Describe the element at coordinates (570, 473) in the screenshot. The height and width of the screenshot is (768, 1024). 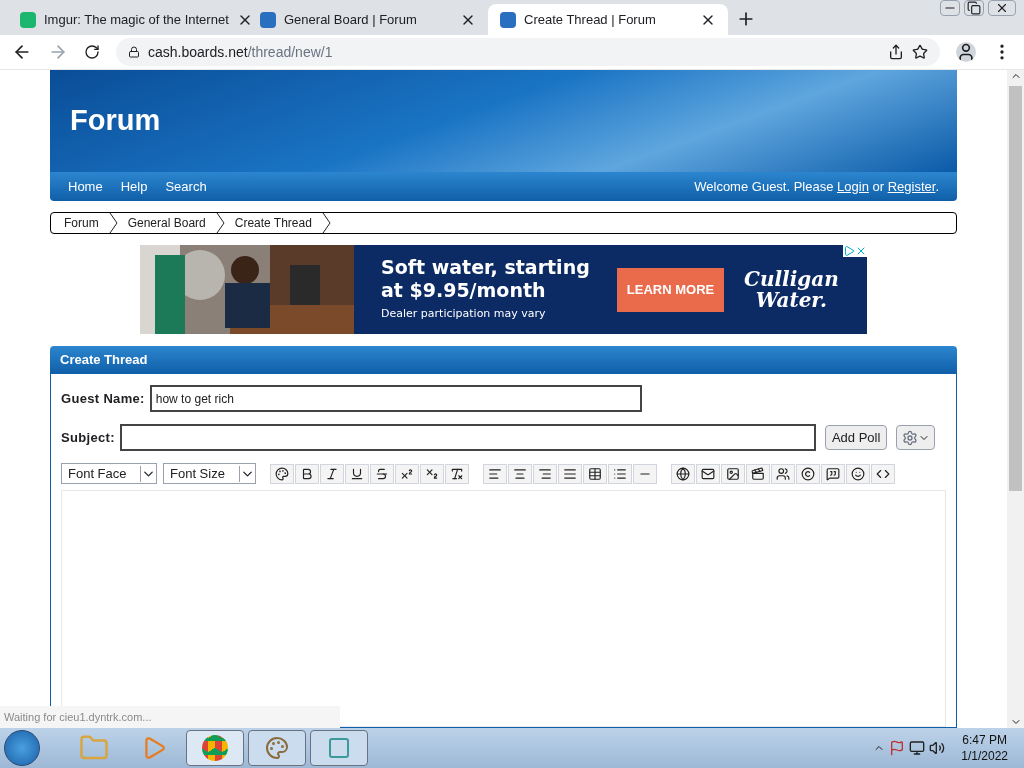
I see `justify-icon` at that location.